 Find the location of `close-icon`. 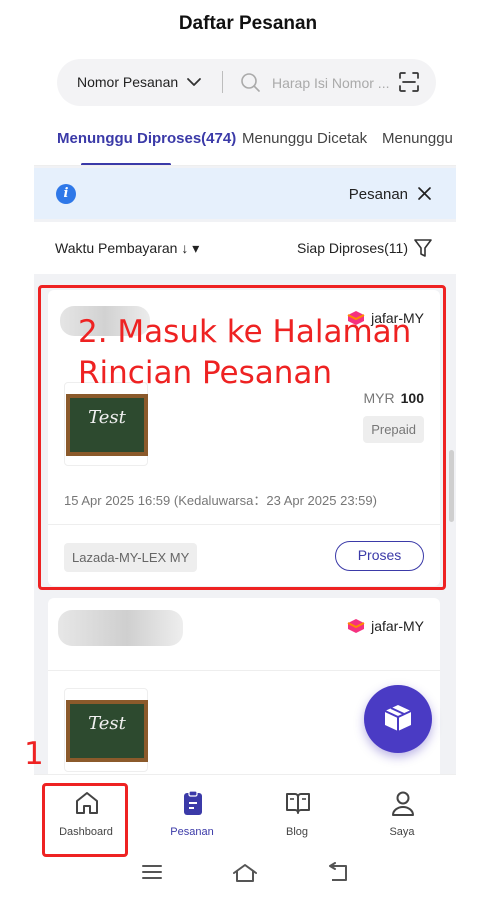

close-icon is located at coordinates (424, 193).